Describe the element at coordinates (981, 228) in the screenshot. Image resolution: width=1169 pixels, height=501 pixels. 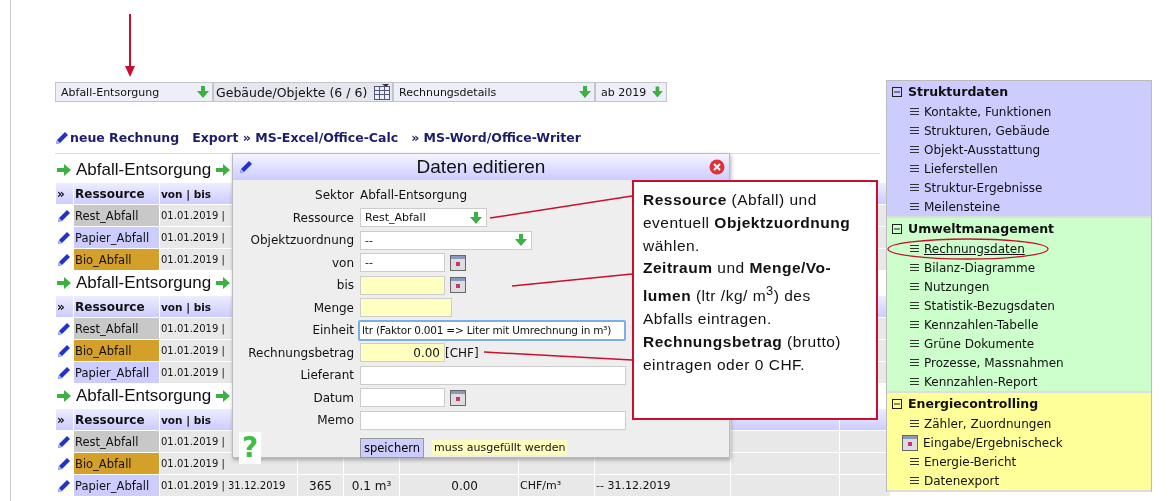
I see `section-title: Umweltmanagement` at that location.